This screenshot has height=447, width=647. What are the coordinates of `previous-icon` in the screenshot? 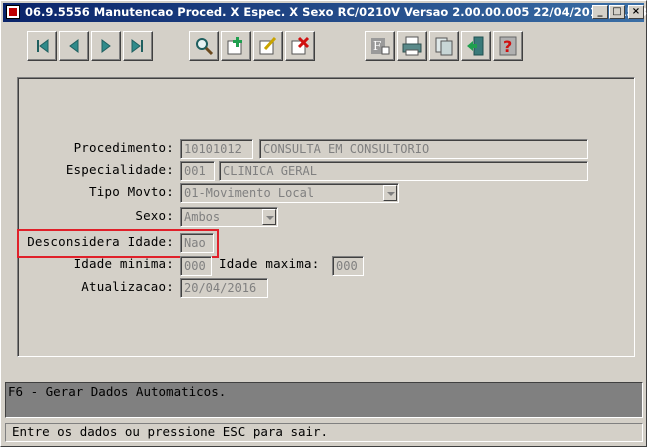 It's located at (74, 46).